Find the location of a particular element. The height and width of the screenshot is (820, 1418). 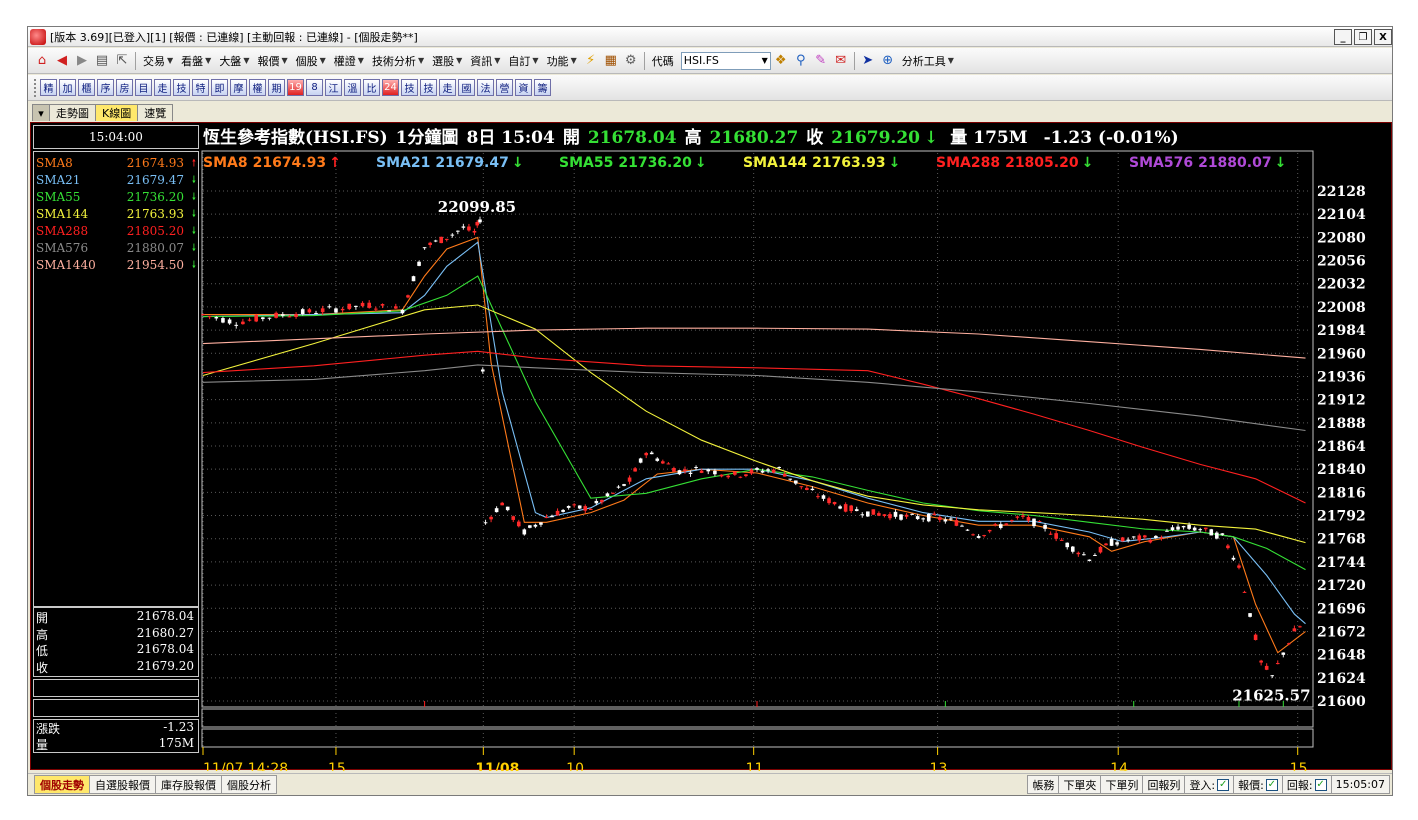

menu-info: 資訊 ▼ is located at coordinates (485, 61).